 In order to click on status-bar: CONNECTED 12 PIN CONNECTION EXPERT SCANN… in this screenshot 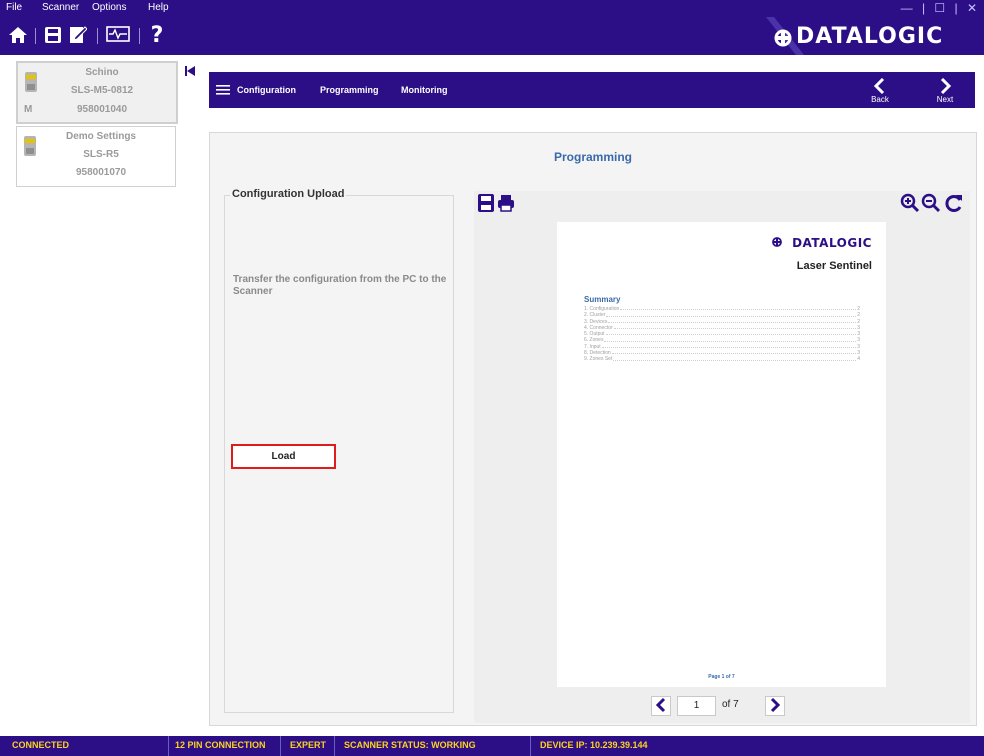, I will do `click(492, 746)`.